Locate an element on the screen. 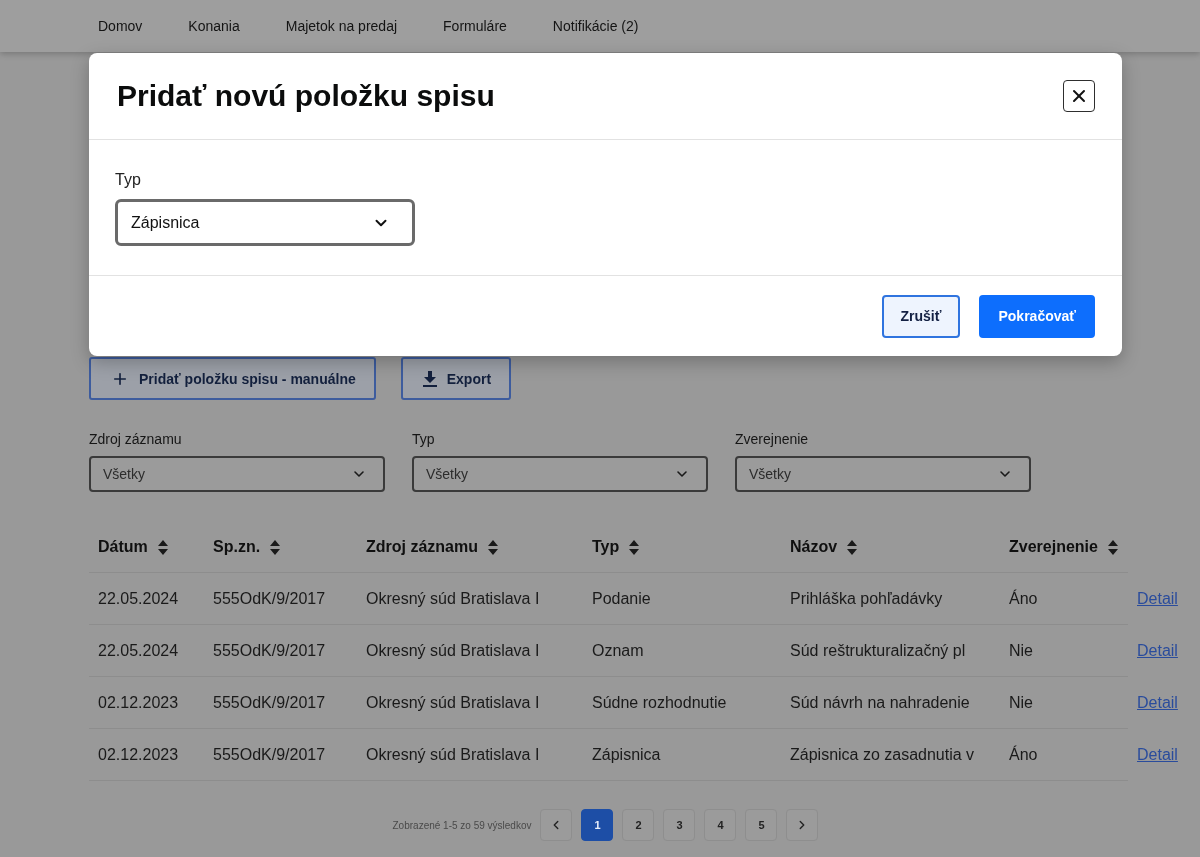 This screenshot has width=1200, height=857. table-cell: Zápisnica is located at coordinates (626, 754).